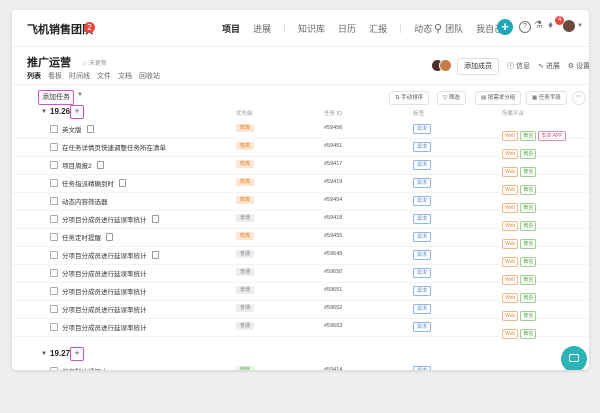  What do you see at coordinates (300, 166) in the screenshot?
I see `table-row: 项目周报2 较高 #59417 需求 Web 微信` at bounding box center [300, 166].